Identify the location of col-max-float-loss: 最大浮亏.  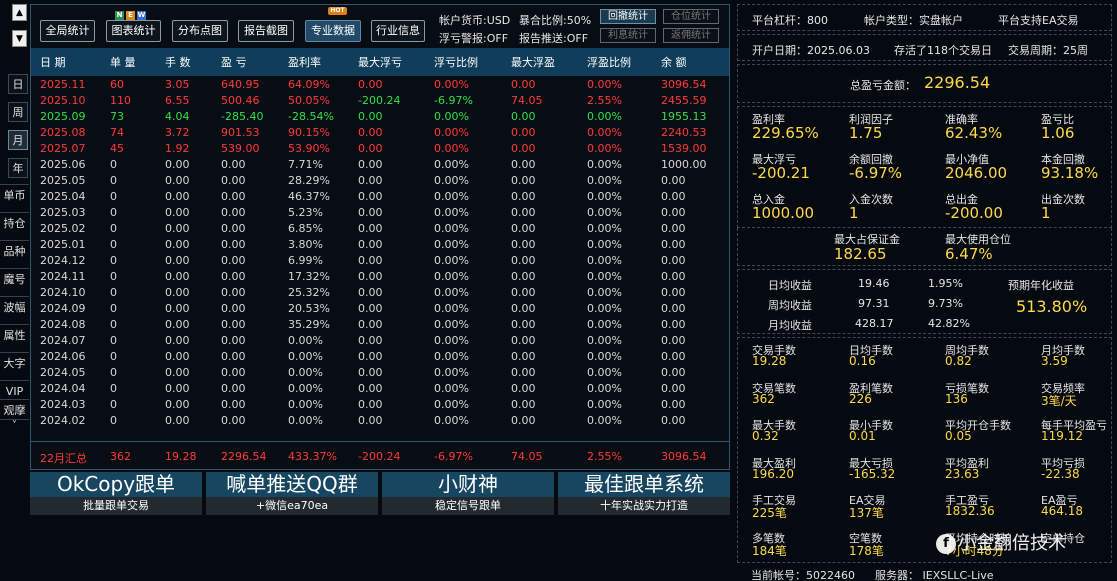
(387, 62).